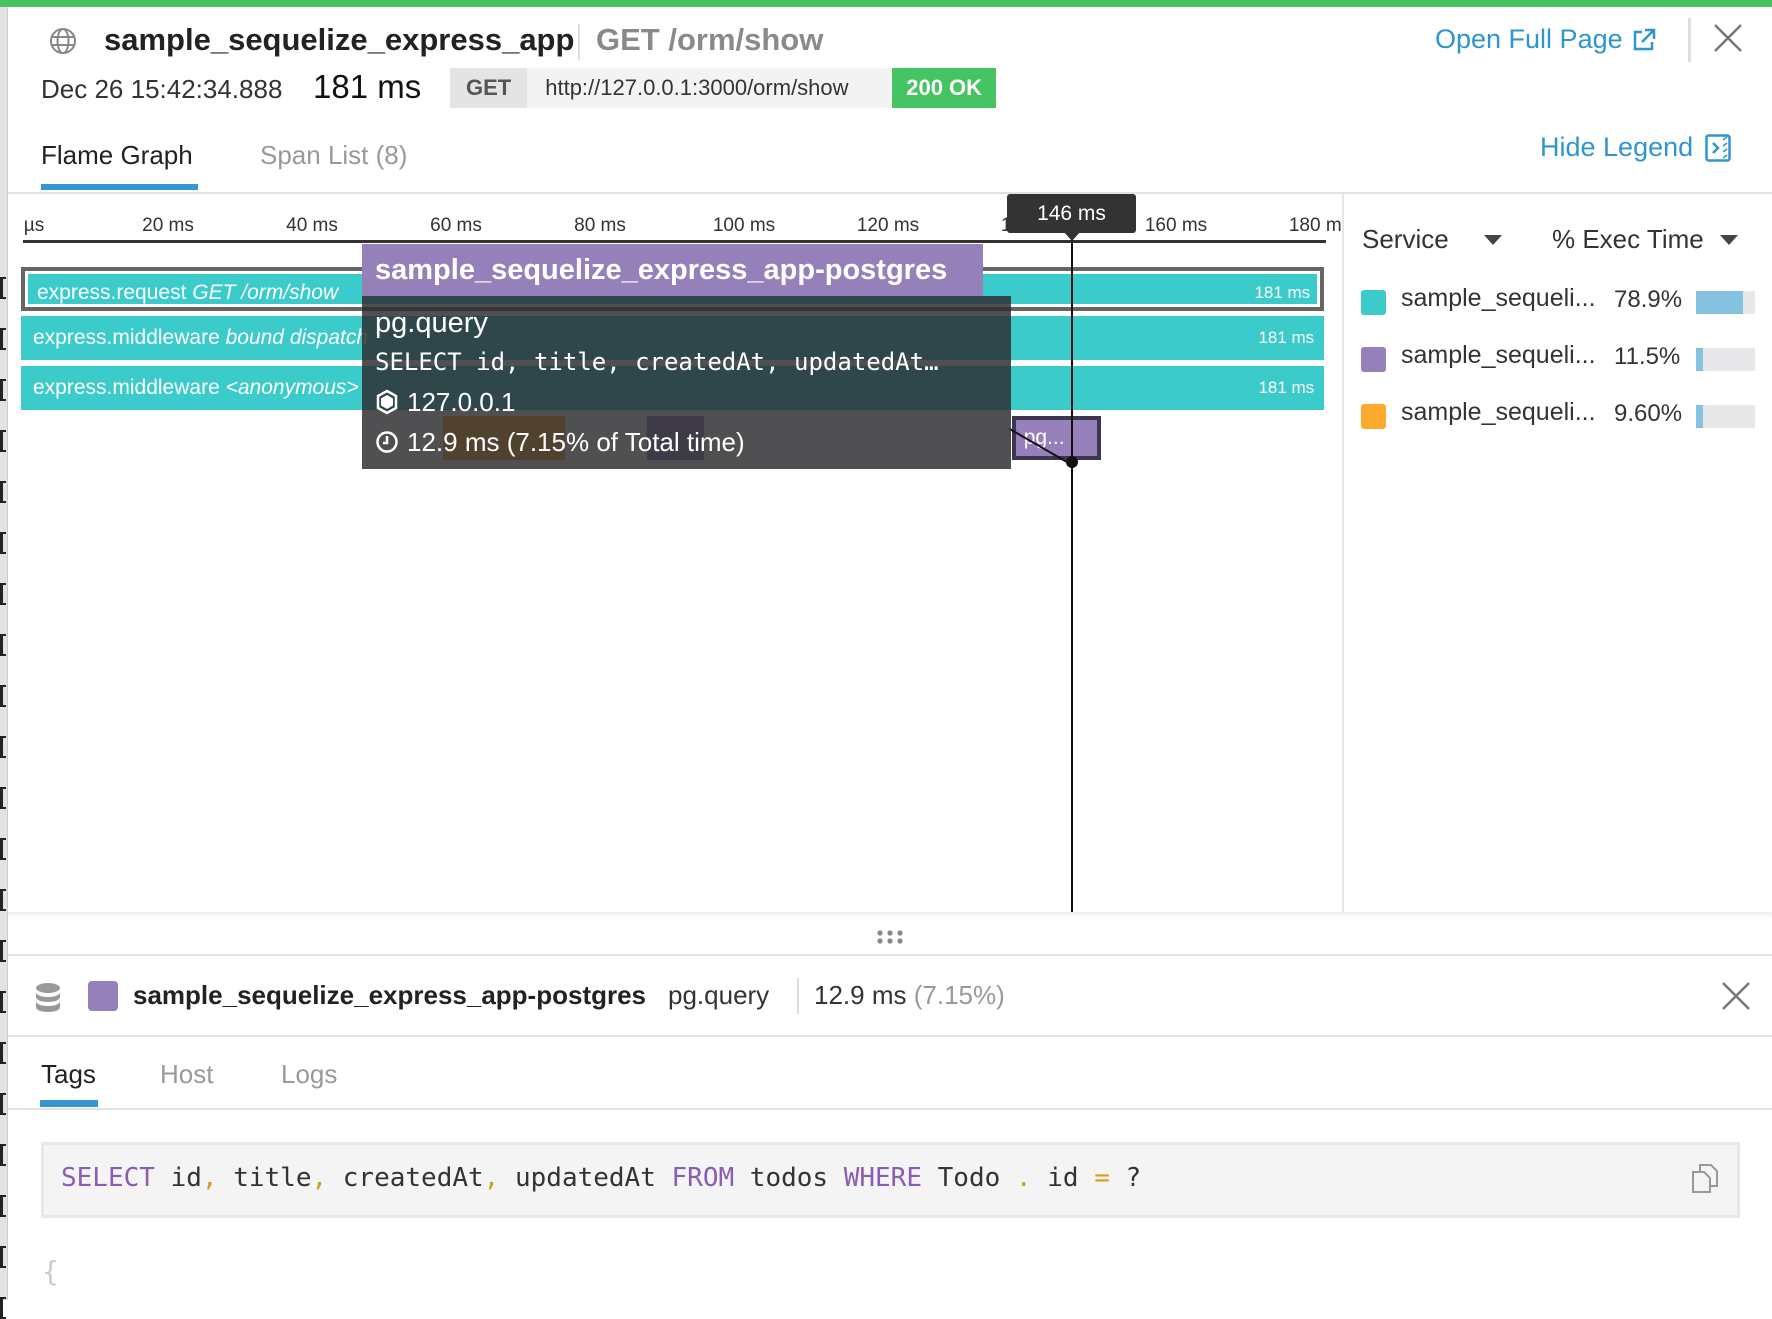 Image resolution: width=1772 pixels, height=1319 pixels. Describe the element at coordinates (890, 937) in the screenshot. I see `drag-handle-icon` at that location.